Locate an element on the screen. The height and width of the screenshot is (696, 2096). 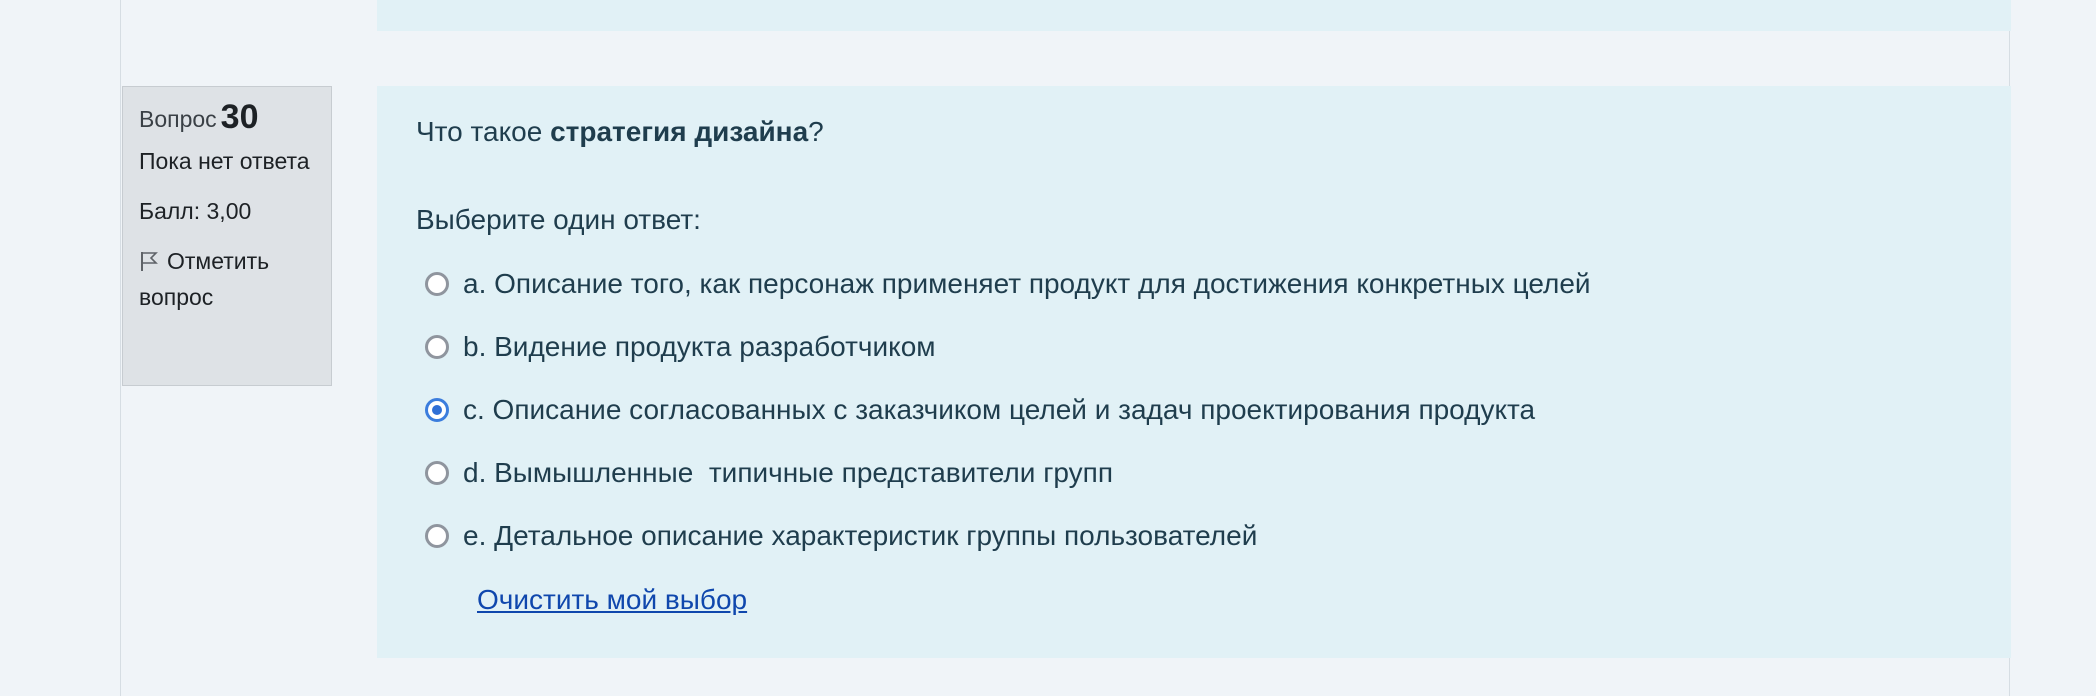
question-text: Что такое стратегия дизайна? is located at coordinates (620, 132).